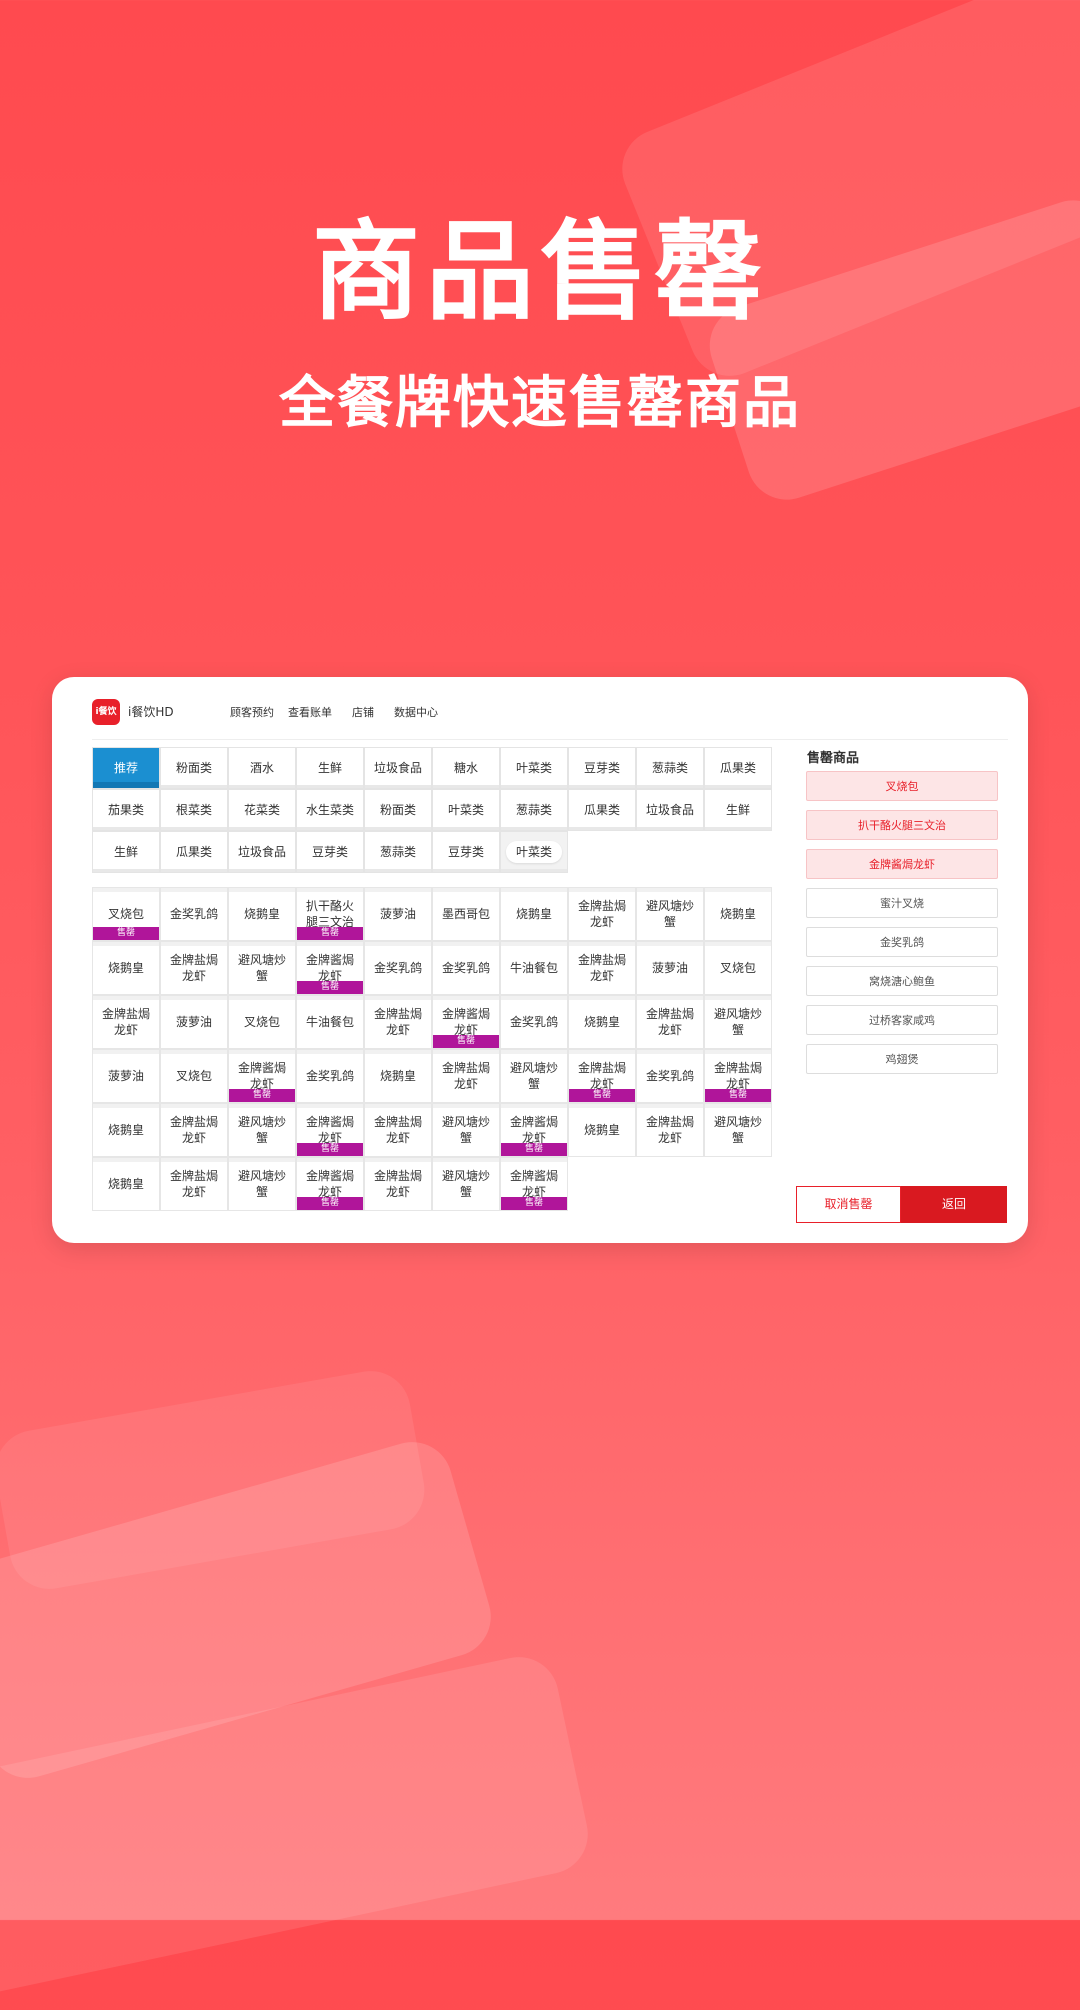 The image size is (1080, 2010). Describe the element at coordinates (902, 903) in the screenshot. I see `sold-out-item: 蜜汁叉烧` at that location.